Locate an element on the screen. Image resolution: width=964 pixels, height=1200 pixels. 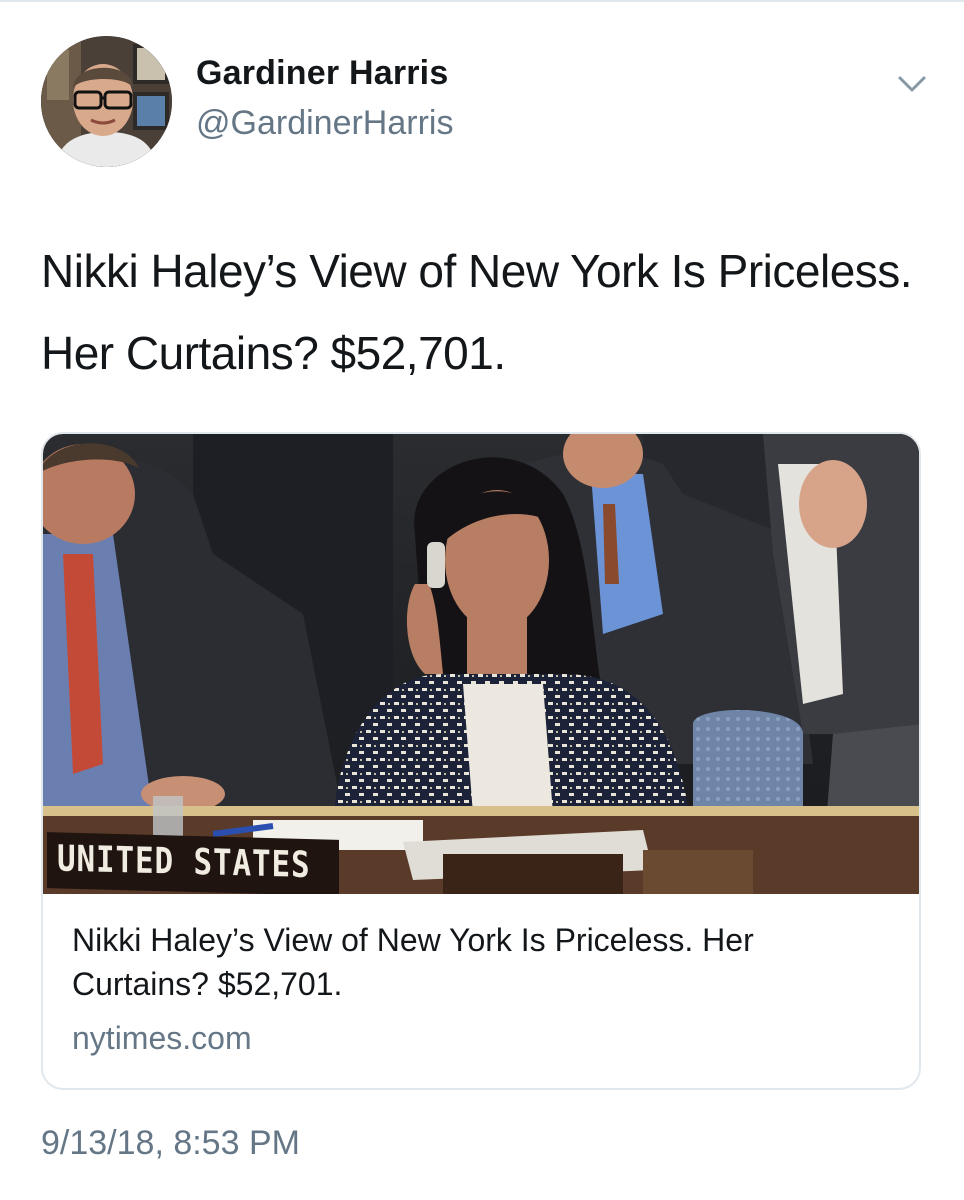
avatar is located at coordinates (106, 101).